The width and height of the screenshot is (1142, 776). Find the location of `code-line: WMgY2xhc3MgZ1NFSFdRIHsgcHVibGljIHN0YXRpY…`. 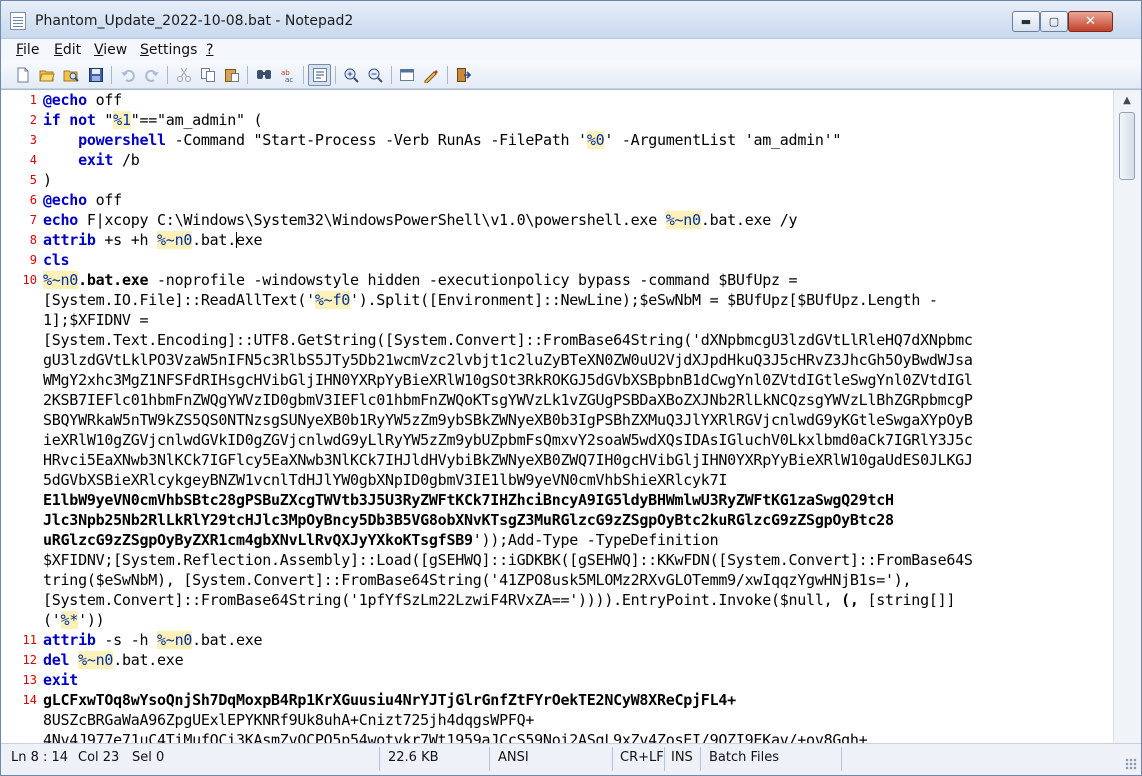

code-line: WMgY2xhc3MgZ1NFSFdRIHsgcHVibGljIHN0YXRpY… is located at coordinates (557, 380).